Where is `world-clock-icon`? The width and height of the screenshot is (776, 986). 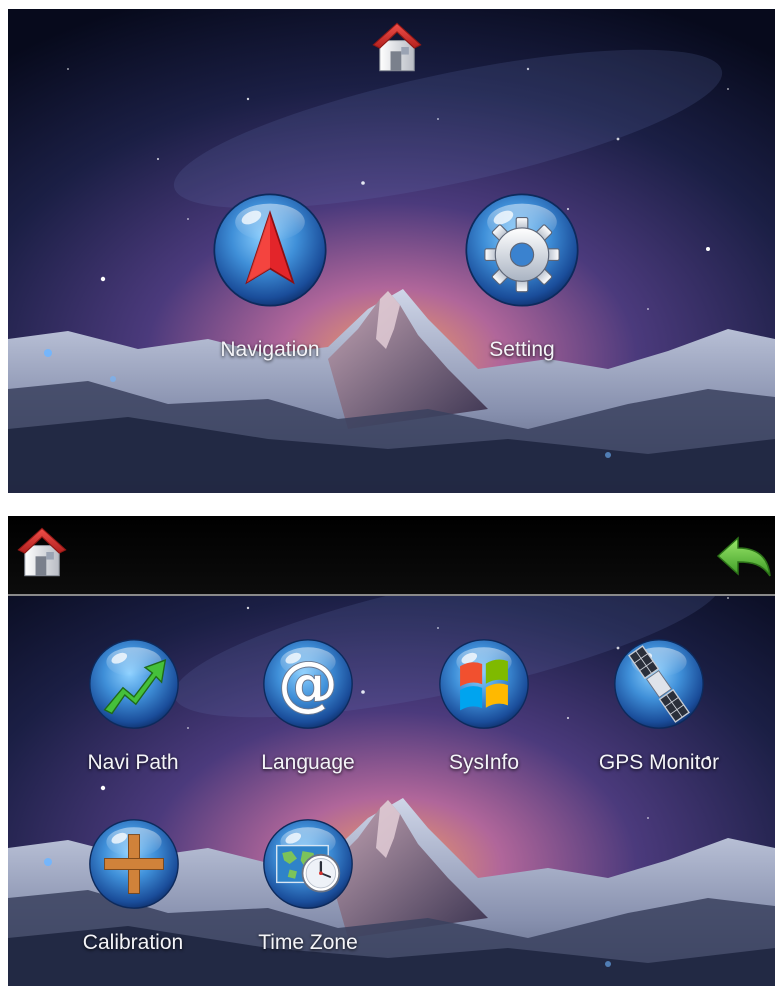 world-clock-icon is located at coordinates (308, 864).